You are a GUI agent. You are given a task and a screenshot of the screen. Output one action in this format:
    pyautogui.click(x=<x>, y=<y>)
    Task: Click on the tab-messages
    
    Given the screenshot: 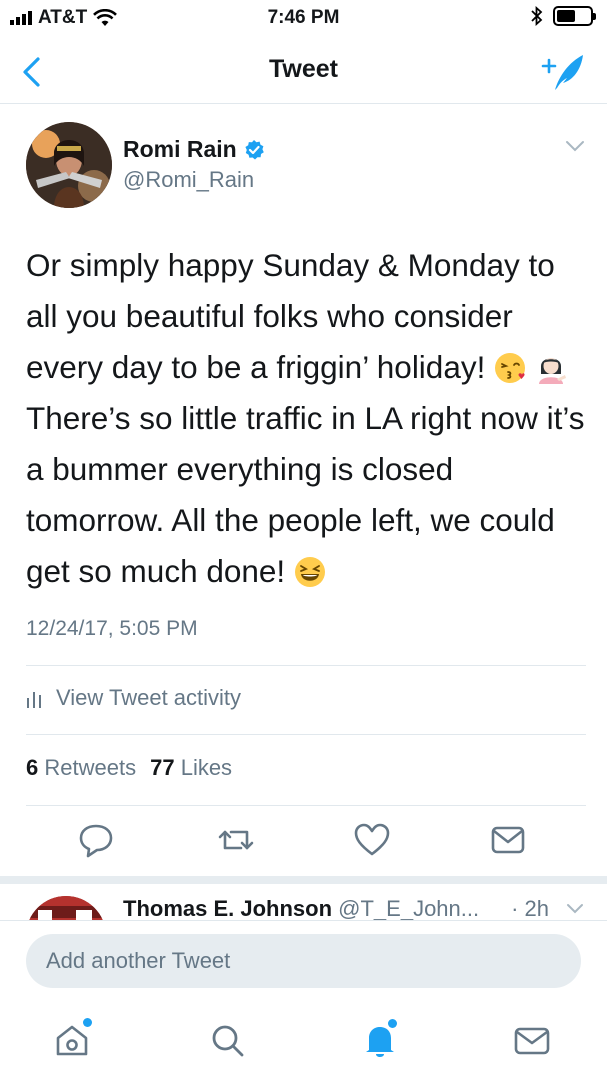 What is the action you would take?
    pyautogui.click(x=532, y=1040)
    